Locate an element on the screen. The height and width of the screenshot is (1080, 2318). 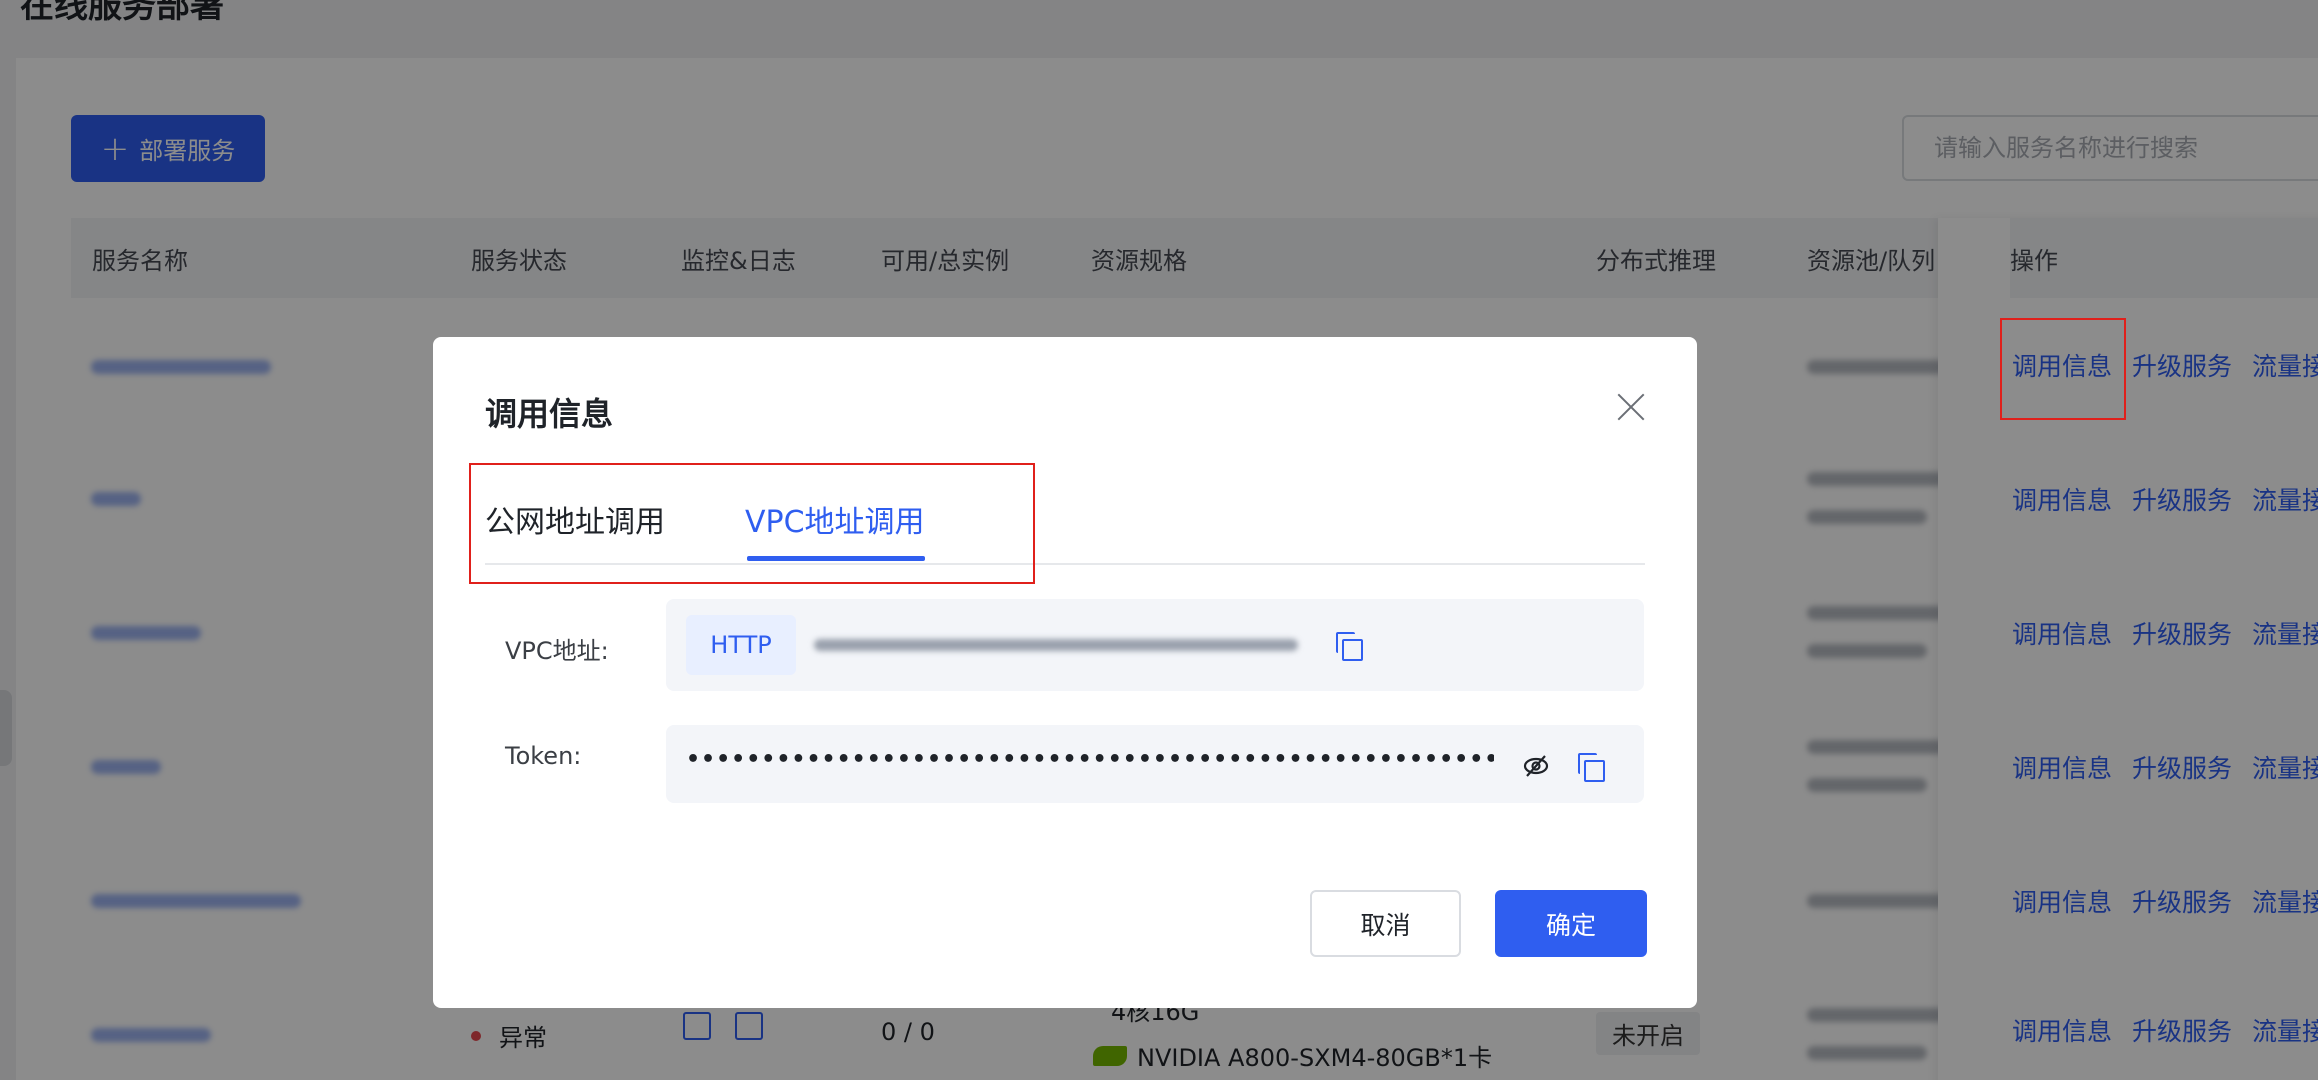
vpc-address-field: HTTP is located at coordinates (1155, 645).